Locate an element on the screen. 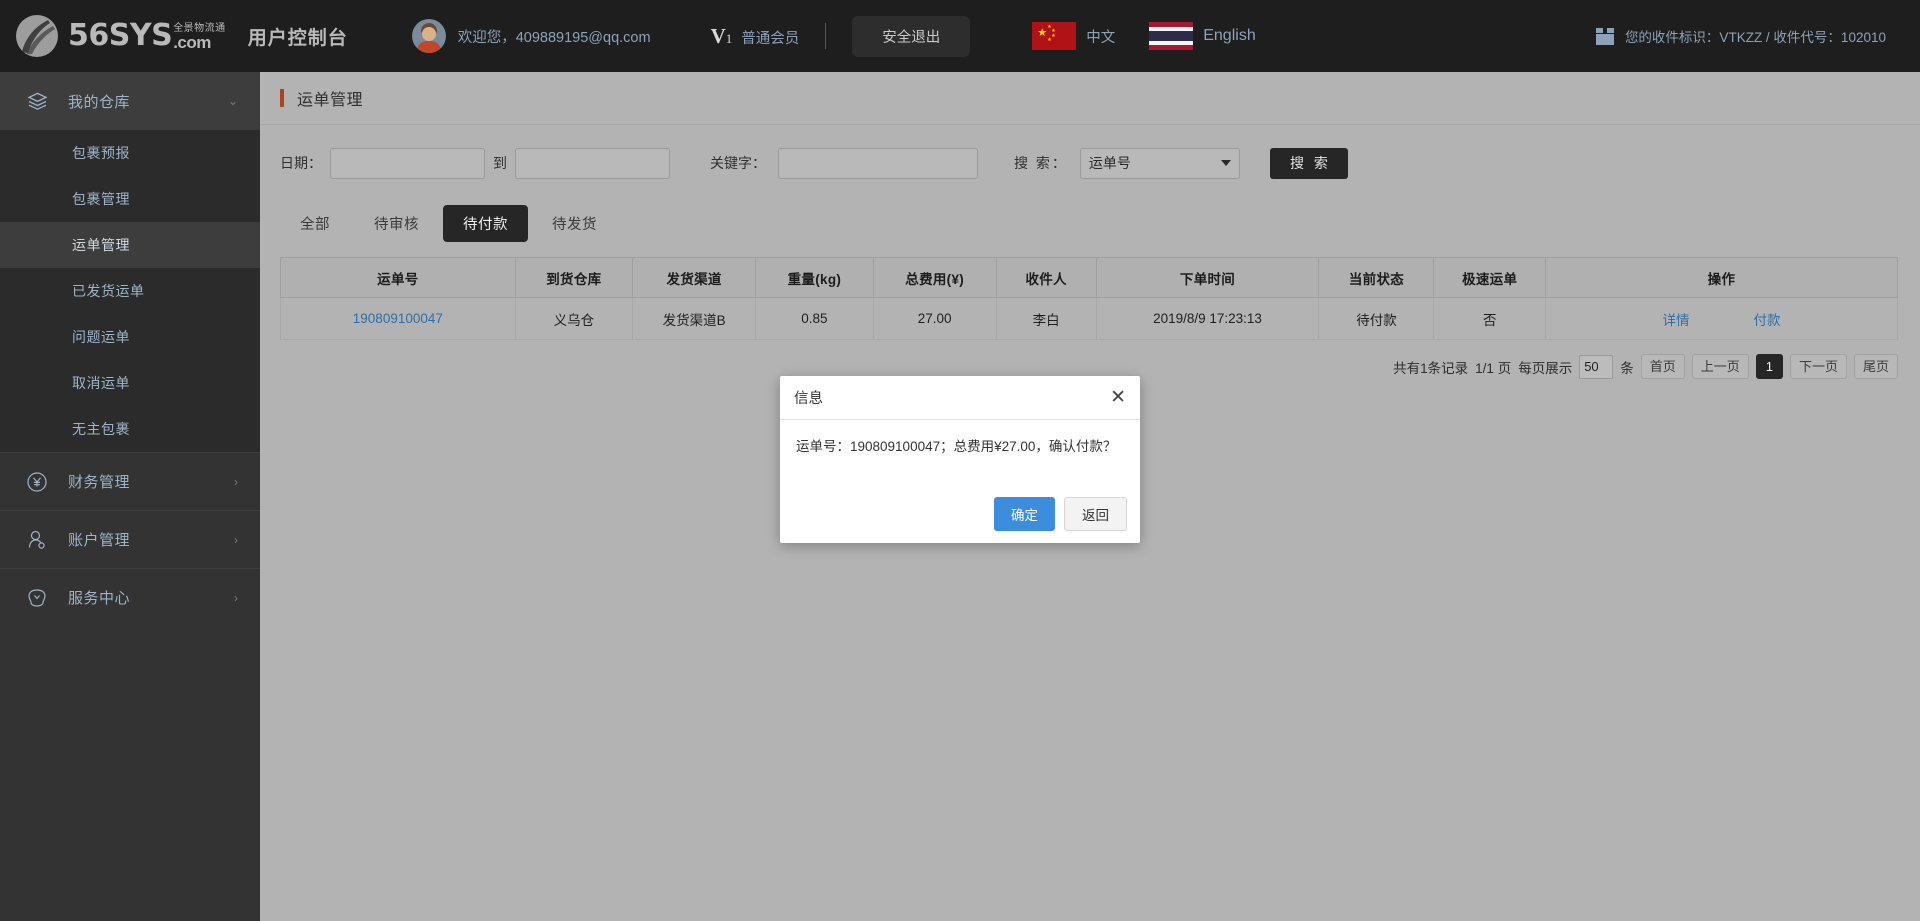  membership-badge: V 1 普通会员 is located at coordinates (755, 36).